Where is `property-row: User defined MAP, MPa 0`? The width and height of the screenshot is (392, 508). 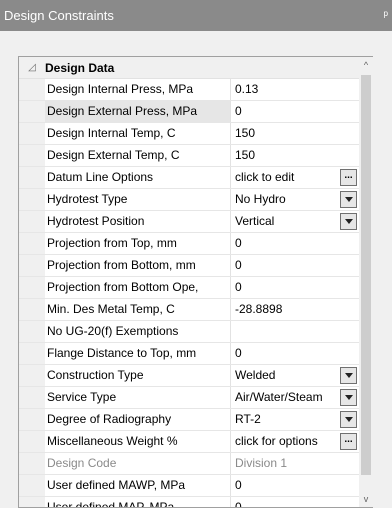
property-row: User defined MAP, MPa 0 is located at coordinates (189, 502).